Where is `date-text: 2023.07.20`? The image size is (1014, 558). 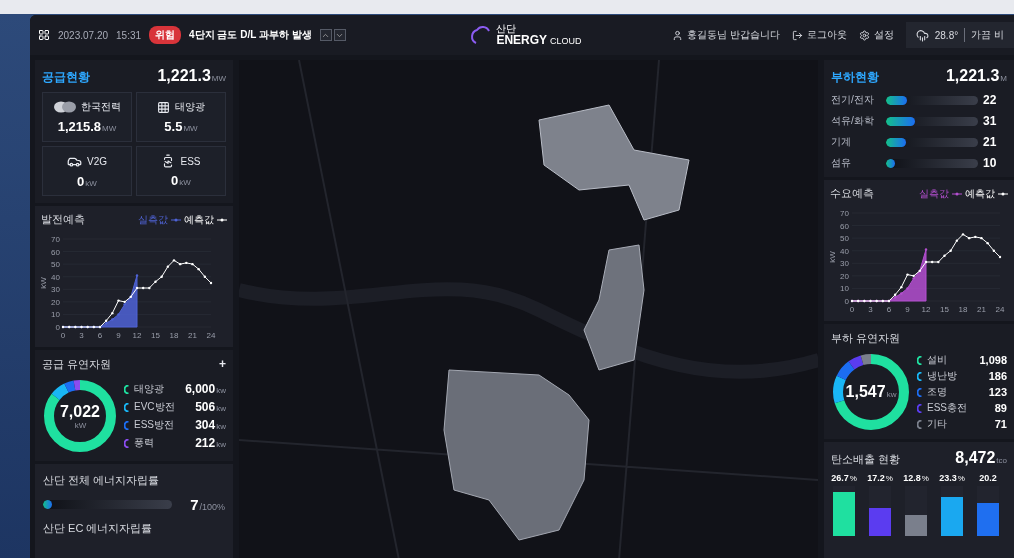
date-text: 2023.07.20 is located at coordinates (83, 35).